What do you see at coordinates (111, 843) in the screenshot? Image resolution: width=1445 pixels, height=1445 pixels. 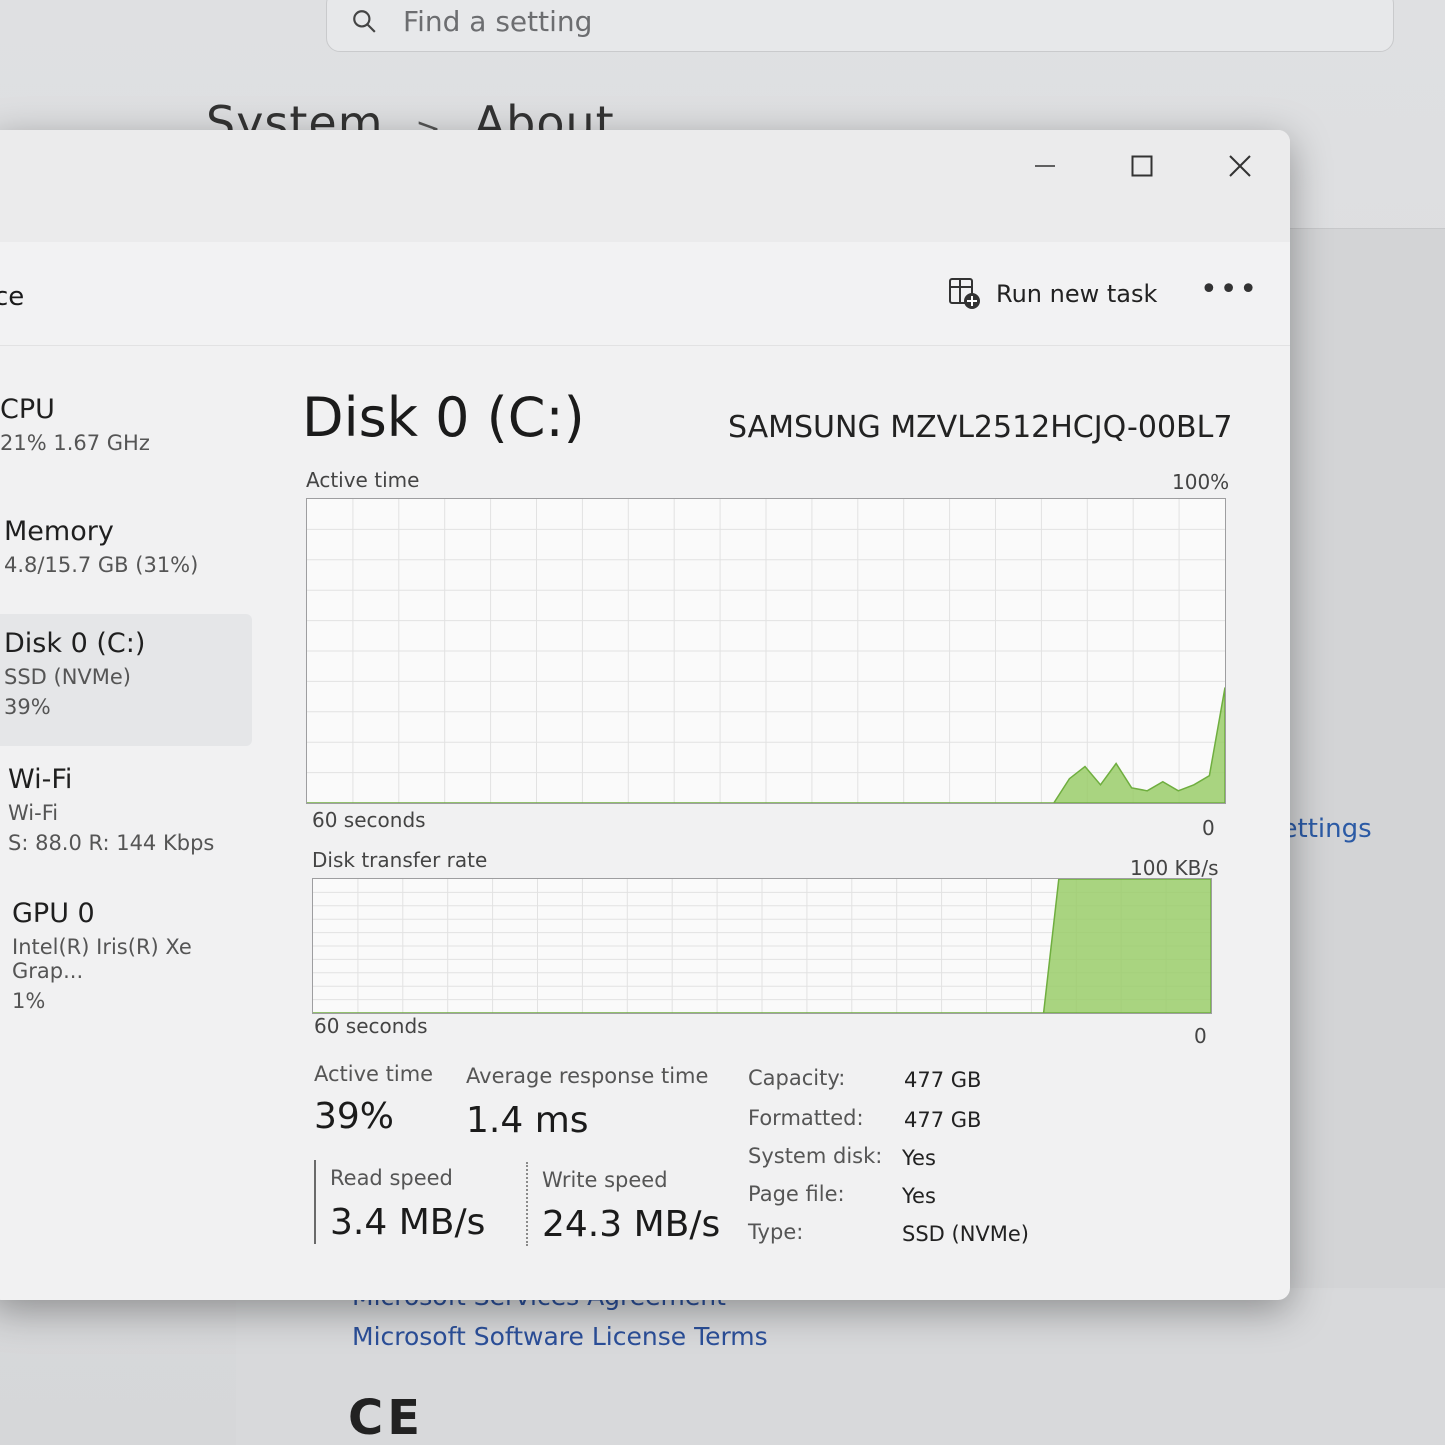 I see `sidebar-item-usage: S: 88.0 R: 144 Kbps` at bounding box center [111, 843].